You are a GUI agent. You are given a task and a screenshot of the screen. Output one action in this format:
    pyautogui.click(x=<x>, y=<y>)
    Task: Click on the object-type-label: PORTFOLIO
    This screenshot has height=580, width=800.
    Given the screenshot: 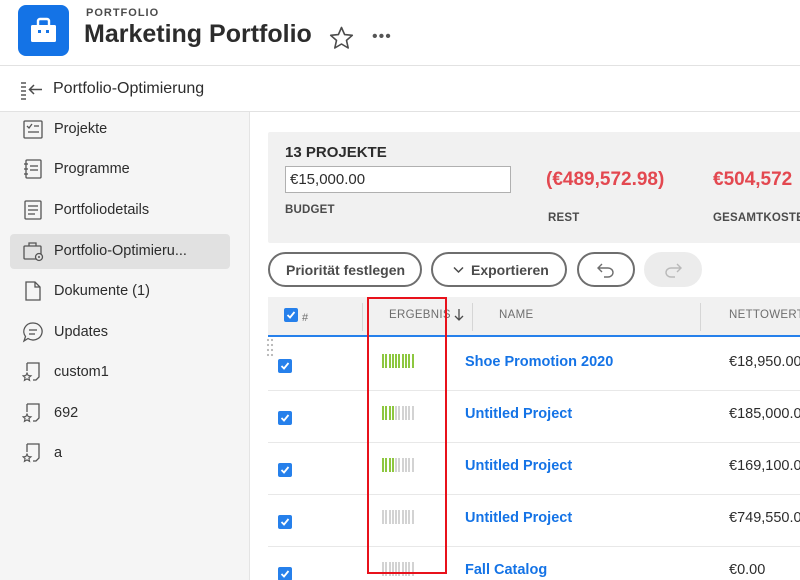 What is the action you would take?
    pyautogui.click(x=123, y=13)
    